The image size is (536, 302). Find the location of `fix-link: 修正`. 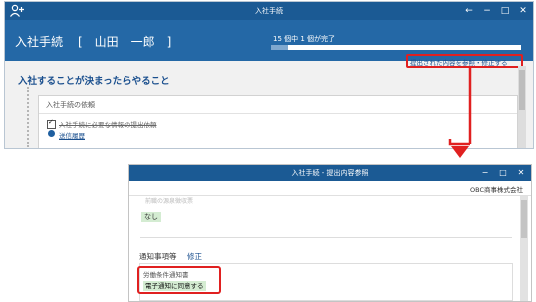

fix-link: 修正 is located at coordinates (194, 256).